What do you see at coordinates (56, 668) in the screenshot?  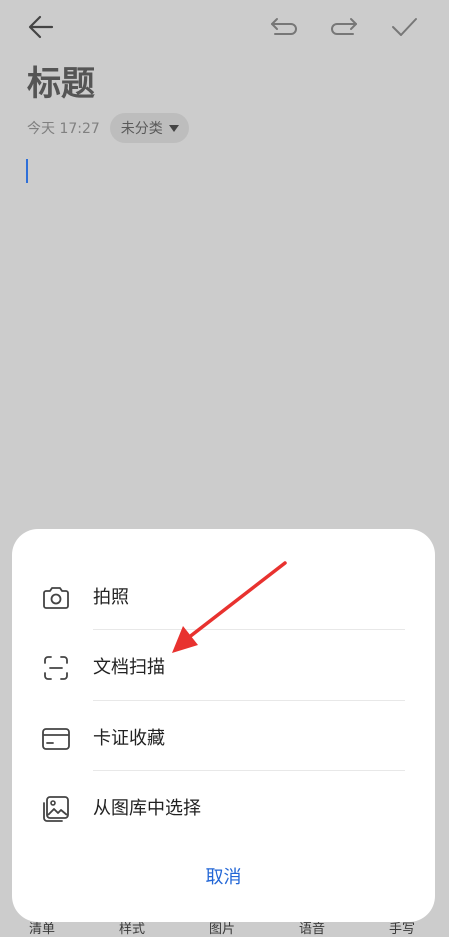 I see `scan-icon` at bounding box center [56, 668].